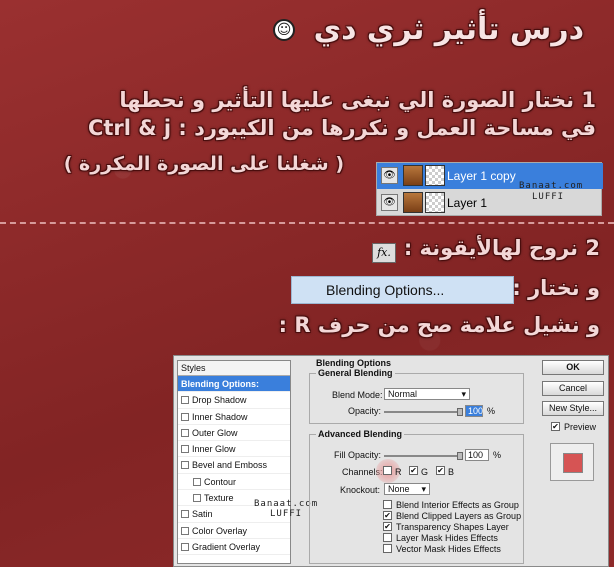 The height and width of the screenshot is (567, 614). Describe the element at coordinates (234, 417) in the screenshot. I see `style-item-inner-shadow: Inner Shadow` at that location.